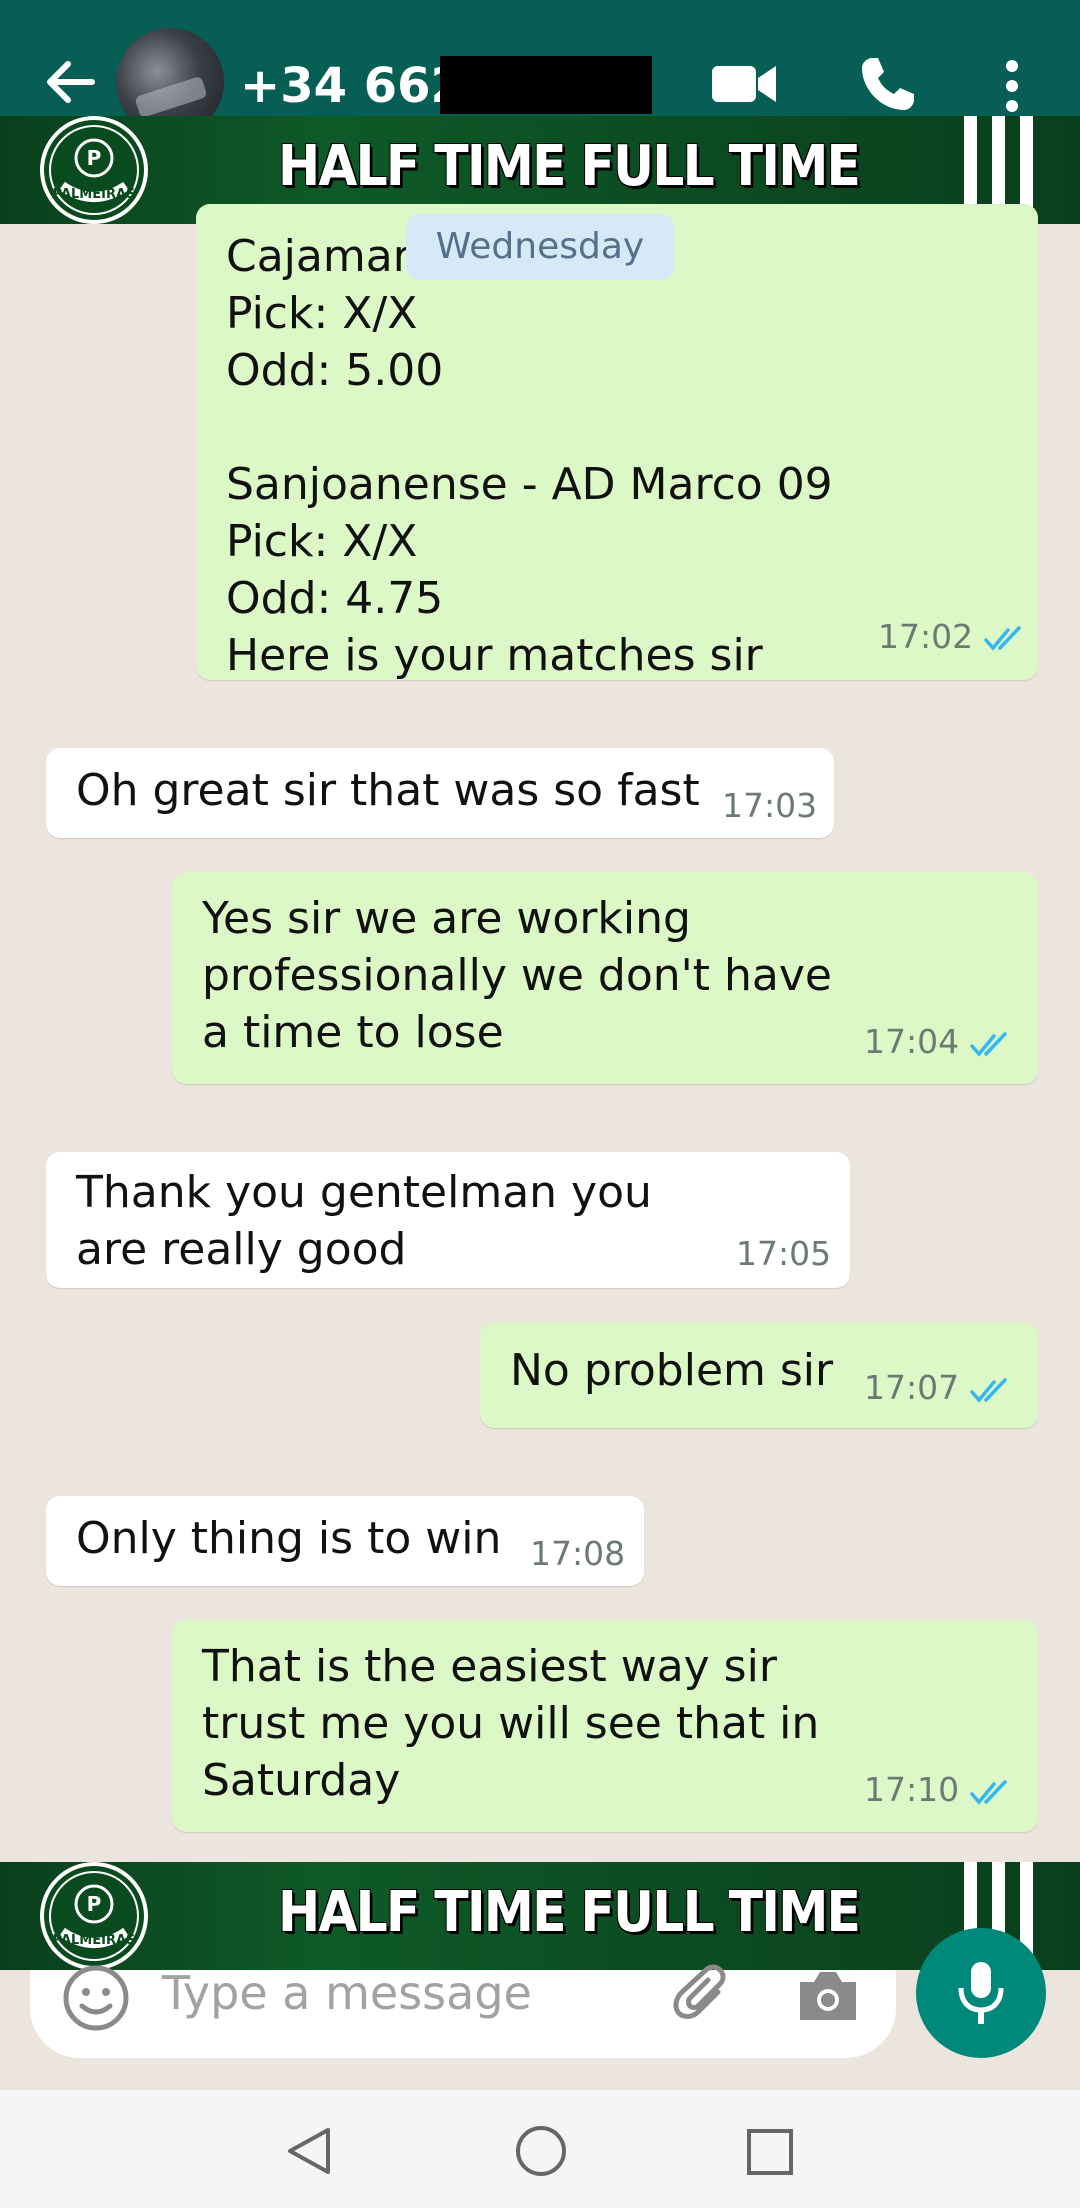 The width and height of the screenshot is (1080, 2208). I want to click on voice-message-button, so click(981, 1993).